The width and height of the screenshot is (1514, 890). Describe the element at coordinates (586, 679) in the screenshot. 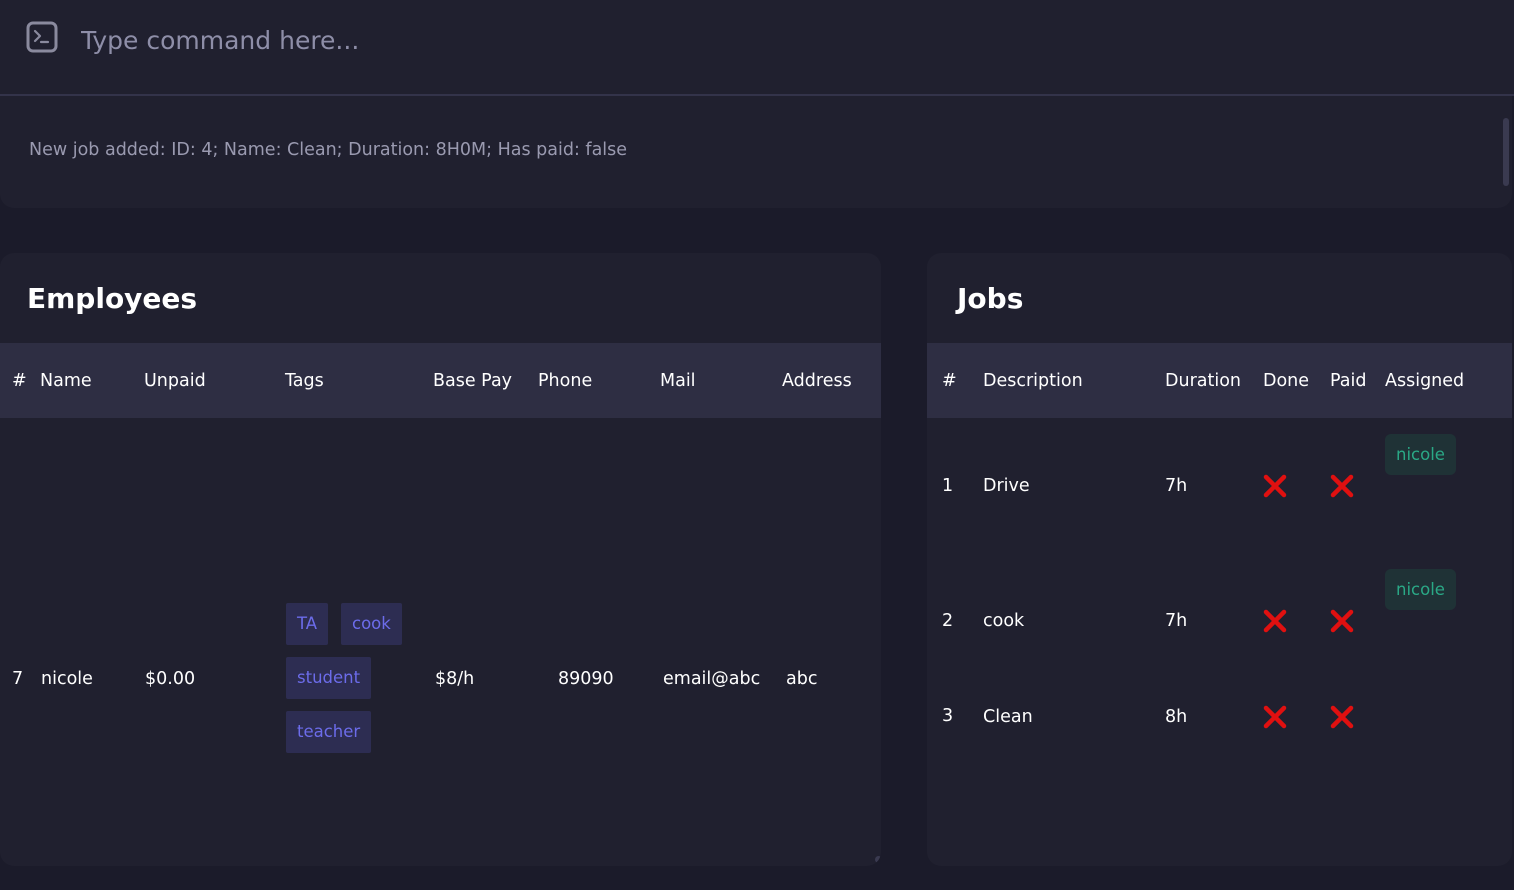

I see `employee-phone: 89090` at that location.